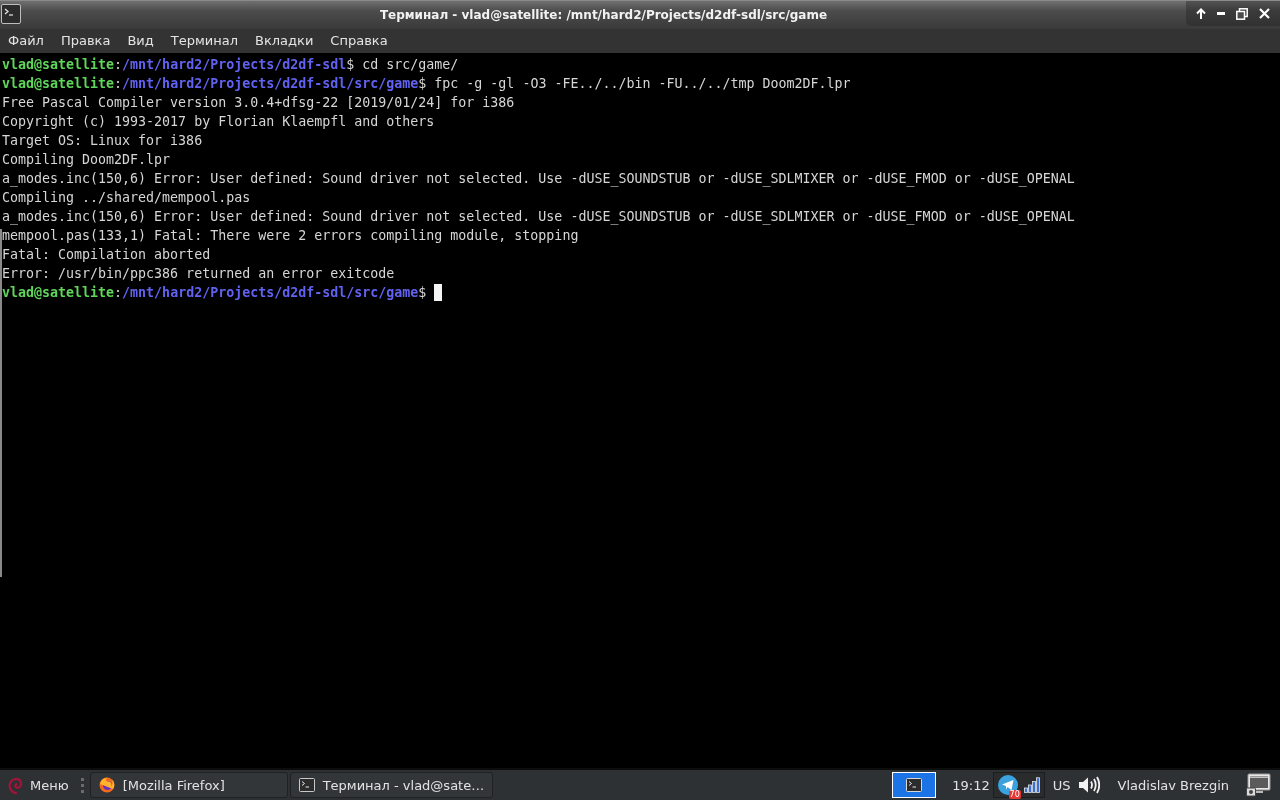 The image size is (1280, 800). Describe the element at coordinates (971, 785) in the screenshot. I see `clock: 19:12` at that location.